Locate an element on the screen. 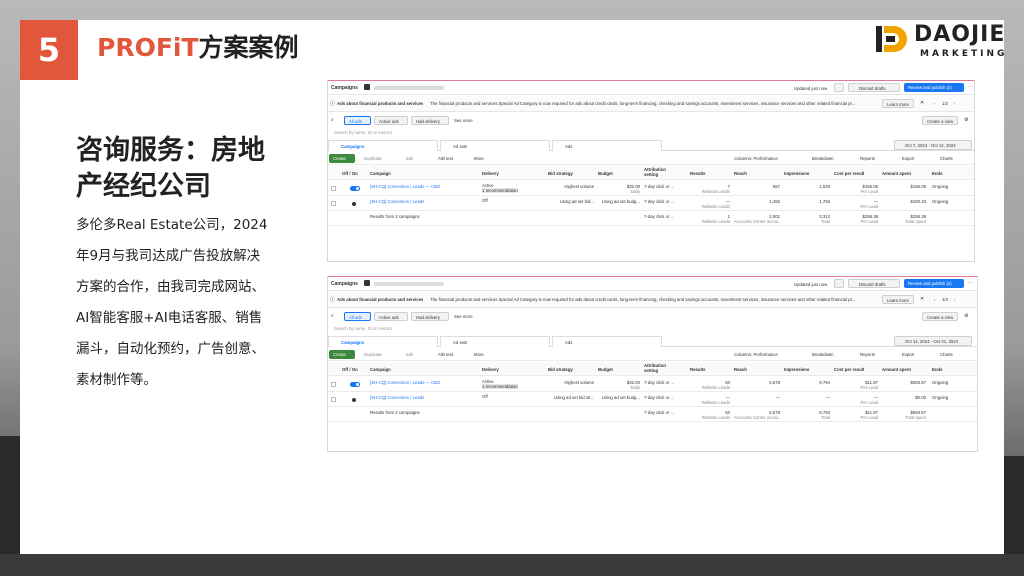 Image resolution: width=1024 pixels, height=576 pixels. on-toggle is located at coordinates (355, 188).